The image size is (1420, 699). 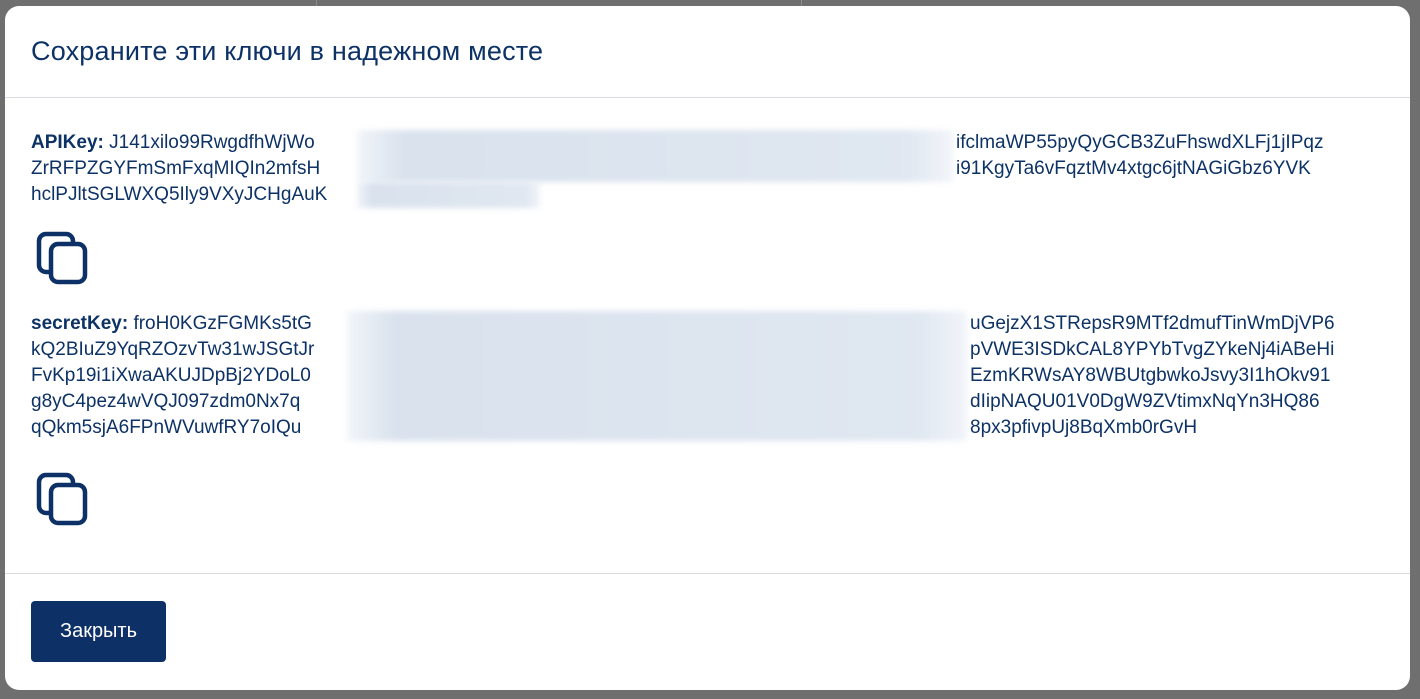 I want to click on copy-api-key-button, so click(x=64, y=261).